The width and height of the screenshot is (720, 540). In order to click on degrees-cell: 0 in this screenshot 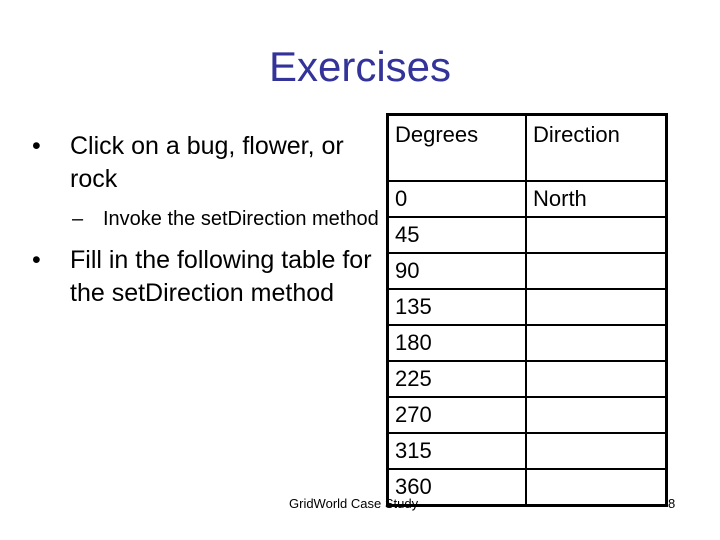, I will do `click(456, 199)`.